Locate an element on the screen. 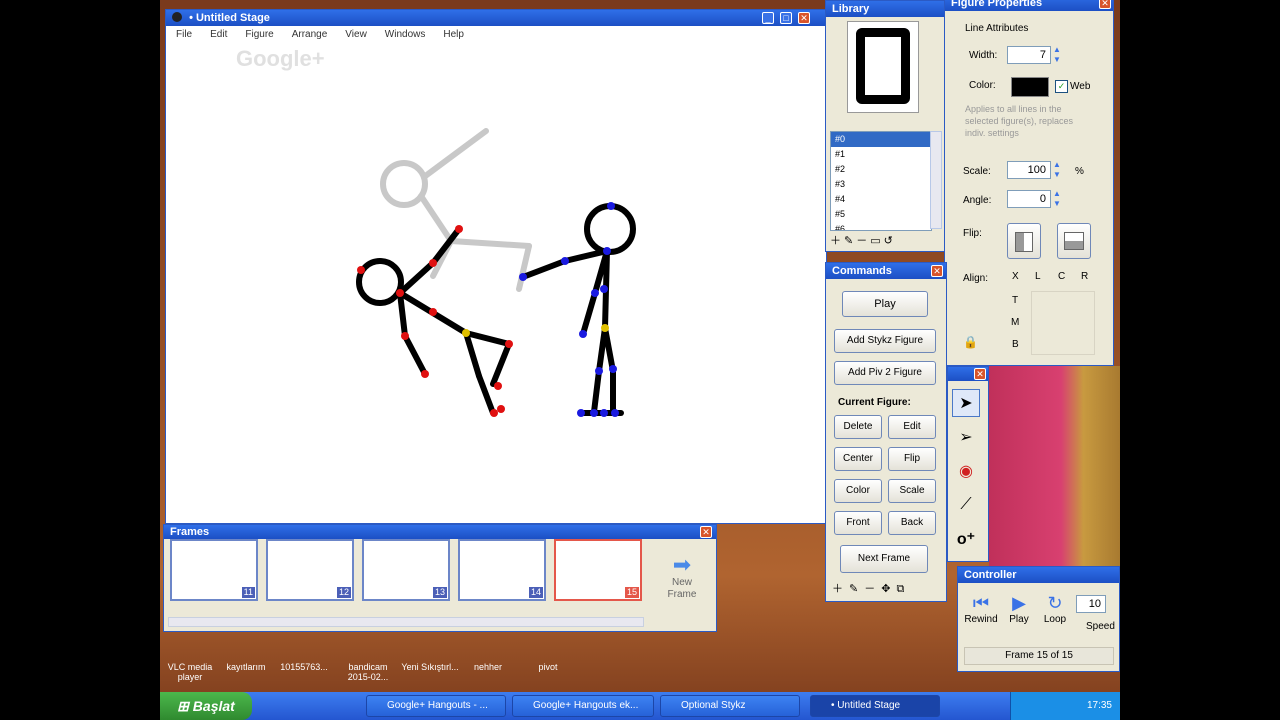  frames-scrollbar is located at coordinates (406, 622).